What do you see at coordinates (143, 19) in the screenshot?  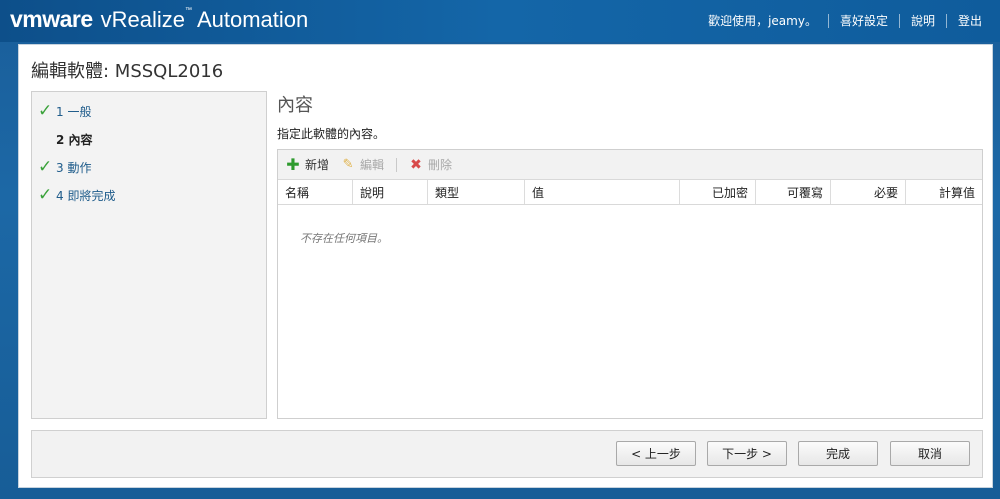 I see `product-name-main: vRealize` at bounding box center [143, 19].